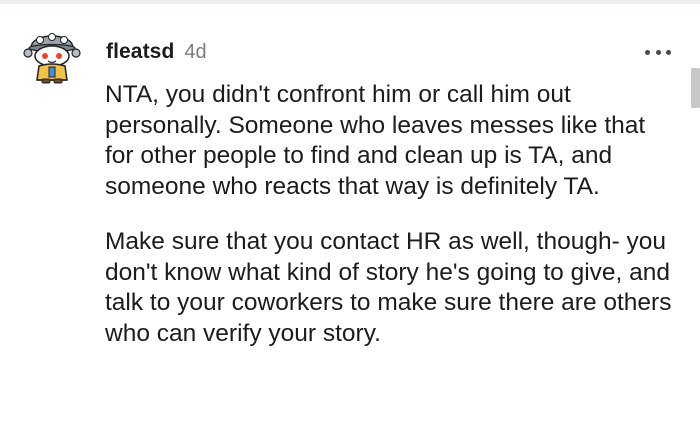  I want to click on comment-header: fleatsd 4d, so click(156, 52).